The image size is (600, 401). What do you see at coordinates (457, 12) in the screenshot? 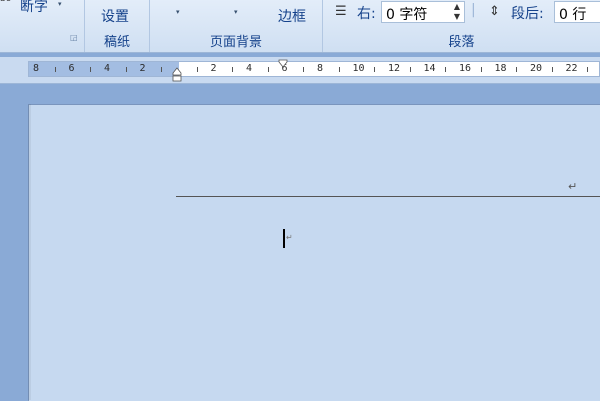
I see `indent-right-spinner-icon: ▲ ▼` at bounding box center [457, 12].